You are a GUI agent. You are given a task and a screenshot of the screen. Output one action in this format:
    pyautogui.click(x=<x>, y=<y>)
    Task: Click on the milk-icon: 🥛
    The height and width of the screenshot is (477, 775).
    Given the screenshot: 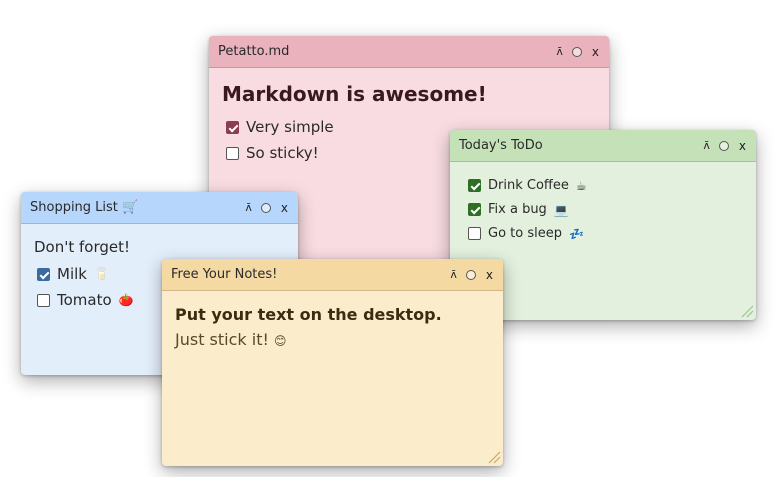 What is the action you would take?
    pyautogui.click(x=101, y=274)
    